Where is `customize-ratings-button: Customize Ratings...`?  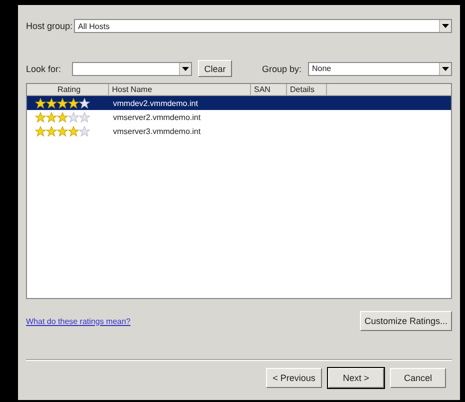 customize-ratings-button: Customize Ratings... is located at coordinates (406, 321).